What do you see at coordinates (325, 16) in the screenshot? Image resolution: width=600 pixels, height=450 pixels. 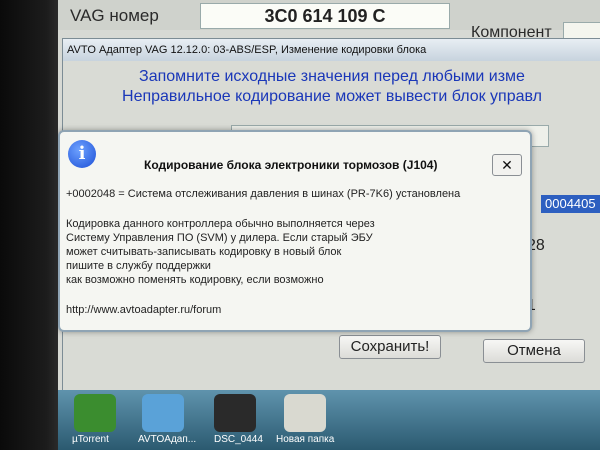 I see `vag-number-field: 3C0 614 109 C` at bounding box center [325, 16].